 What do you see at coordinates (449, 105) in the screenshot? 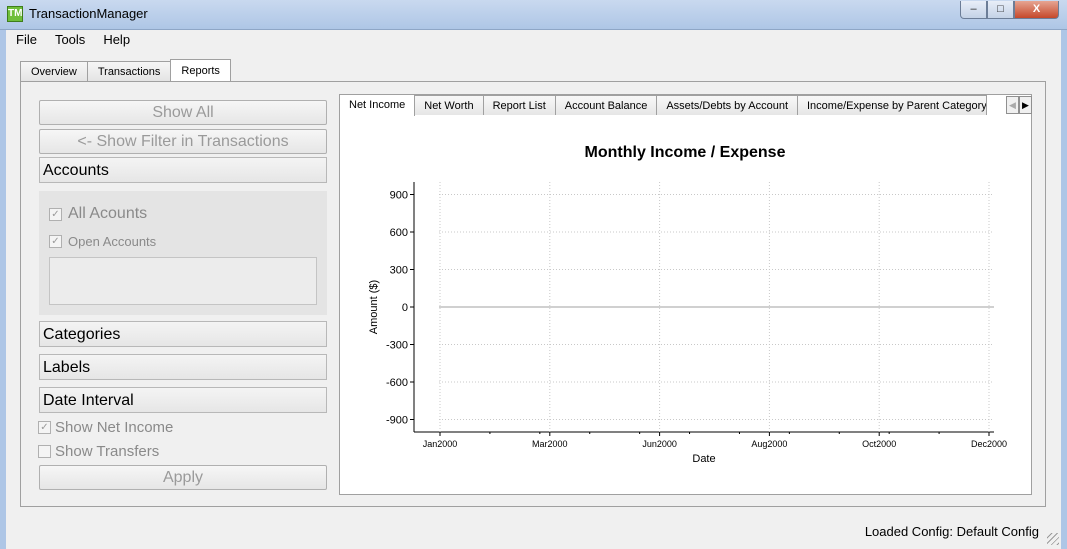
I see `tab-net-worth: Net Worth` at bounding box center [449, 105].